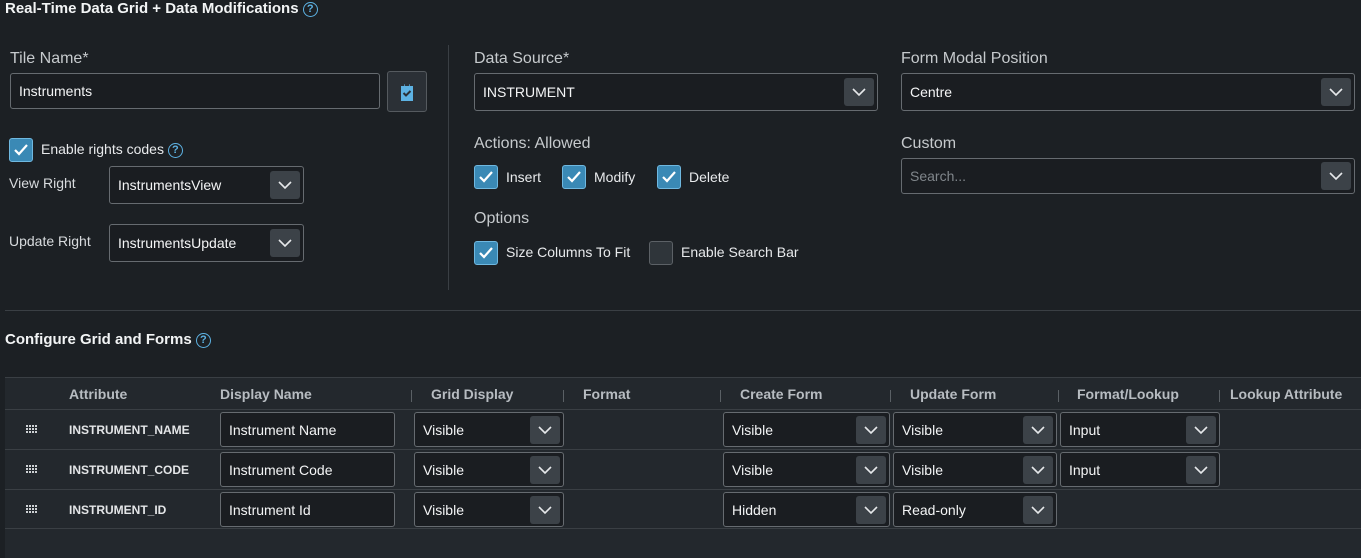 This screenshot has height=558, width=1361. What do you see at coordinates (615, 177) in the screenshot?
I see `modify-label: Modify` at bounding box center [615, 177].